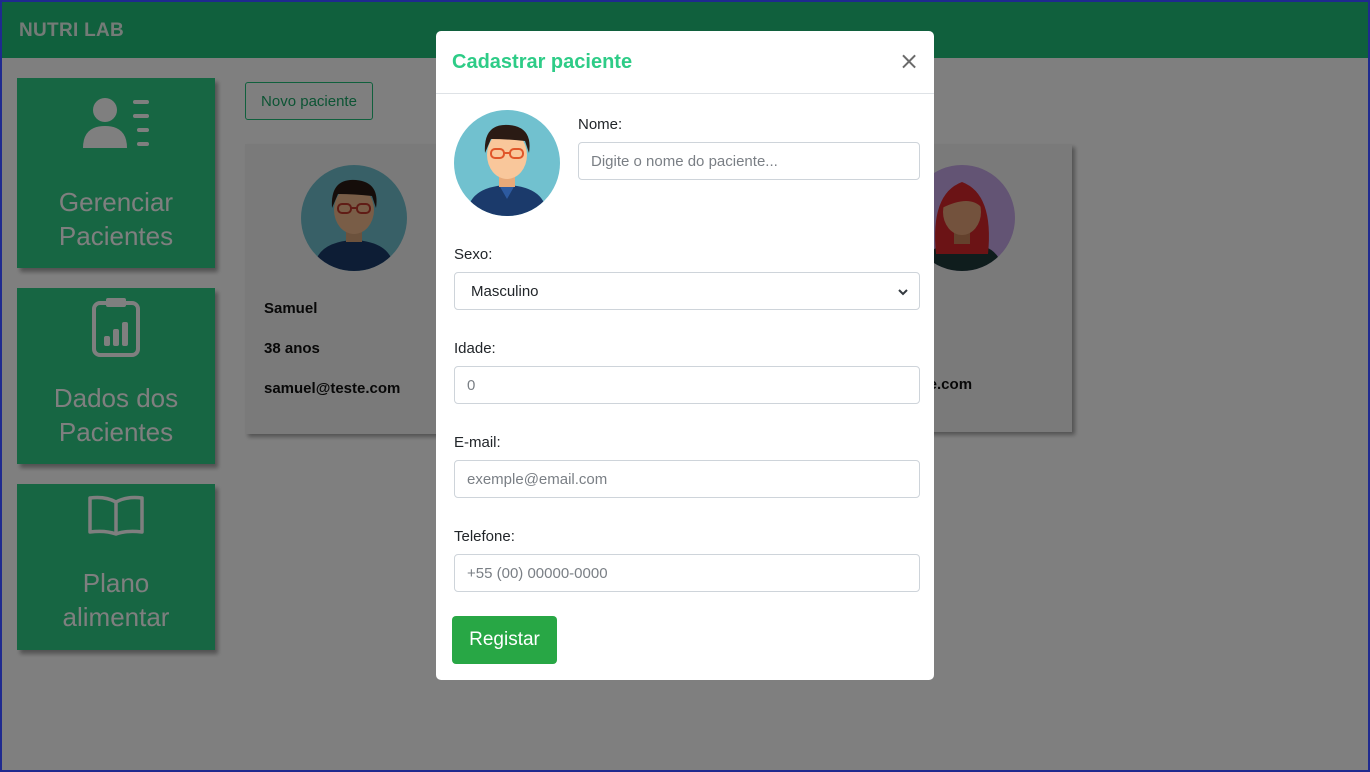  I want to click on idade-label: Idade:, so click(475, 348).